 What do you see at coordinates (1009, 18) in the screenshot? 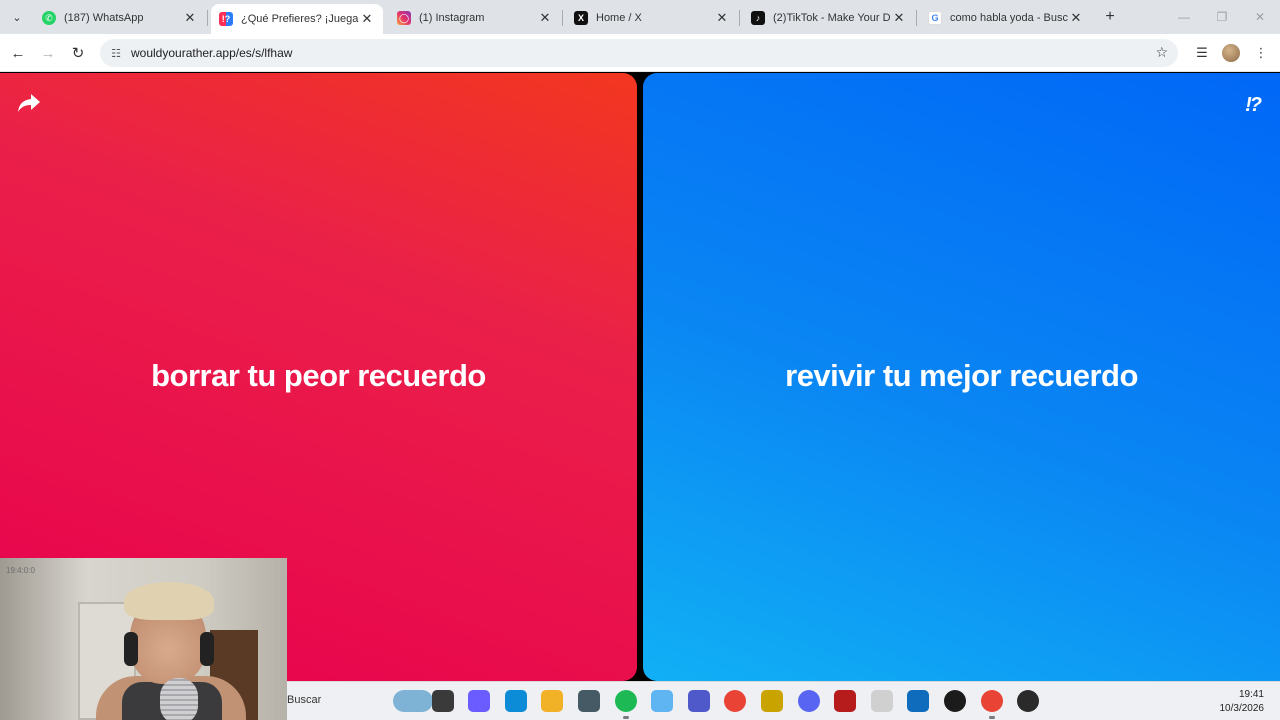
I see `tab-title: como habla yoda - Buscar` at bounding box center [1009, 18].